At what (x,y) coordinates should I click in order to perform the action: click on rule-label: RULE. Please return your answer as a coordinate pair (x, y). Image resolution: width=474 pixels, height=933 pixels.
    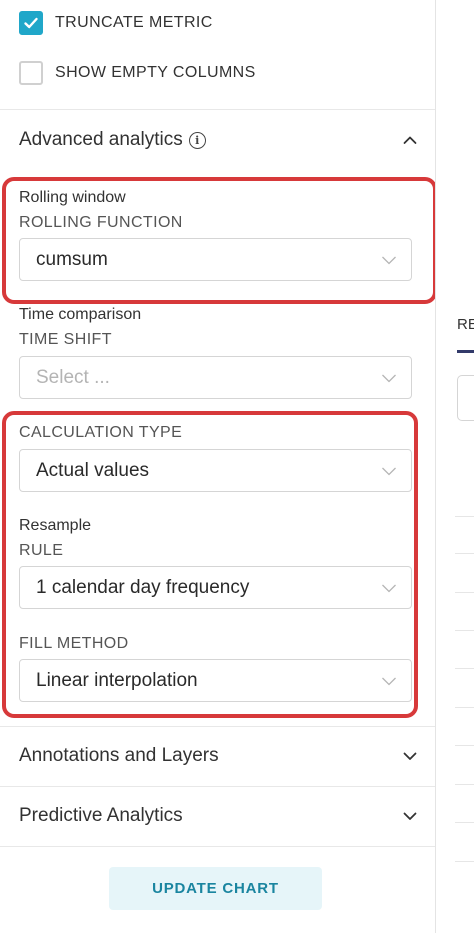
    Looking at the image, I should click on (41, 550).